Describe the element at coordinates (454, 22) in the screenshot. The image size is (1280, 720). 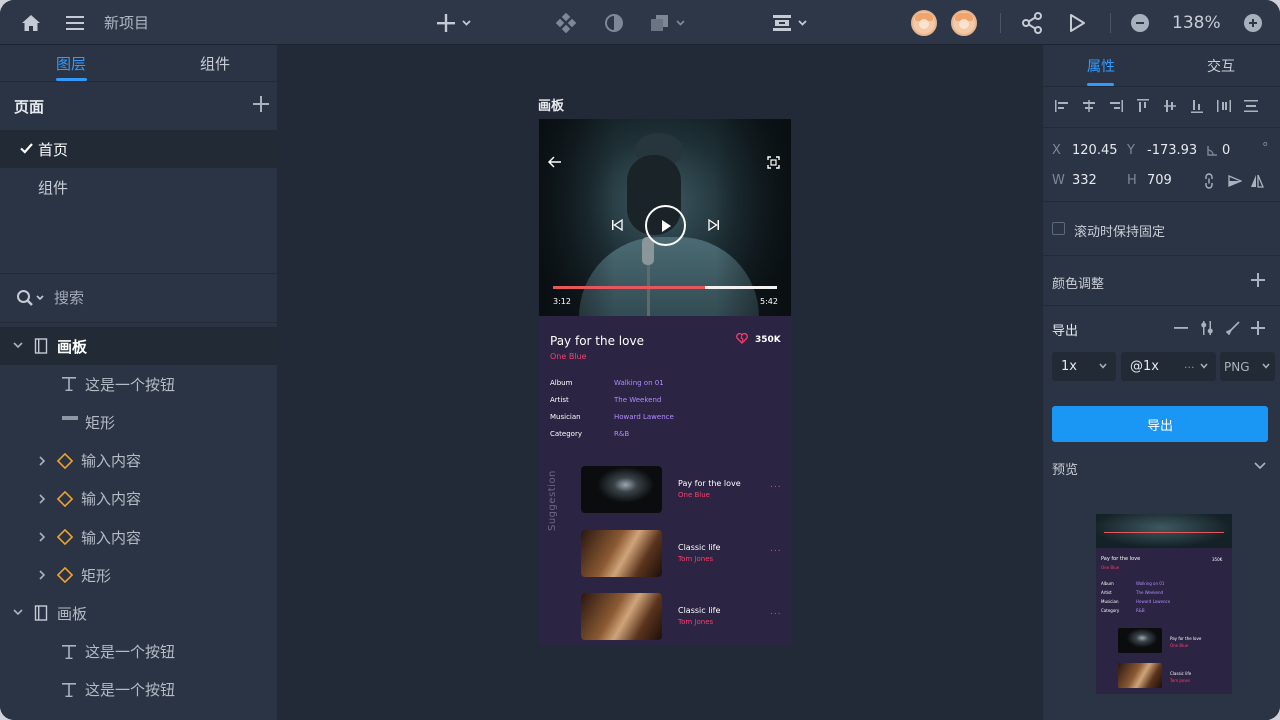
I see `add-element-dropdown` at that location.